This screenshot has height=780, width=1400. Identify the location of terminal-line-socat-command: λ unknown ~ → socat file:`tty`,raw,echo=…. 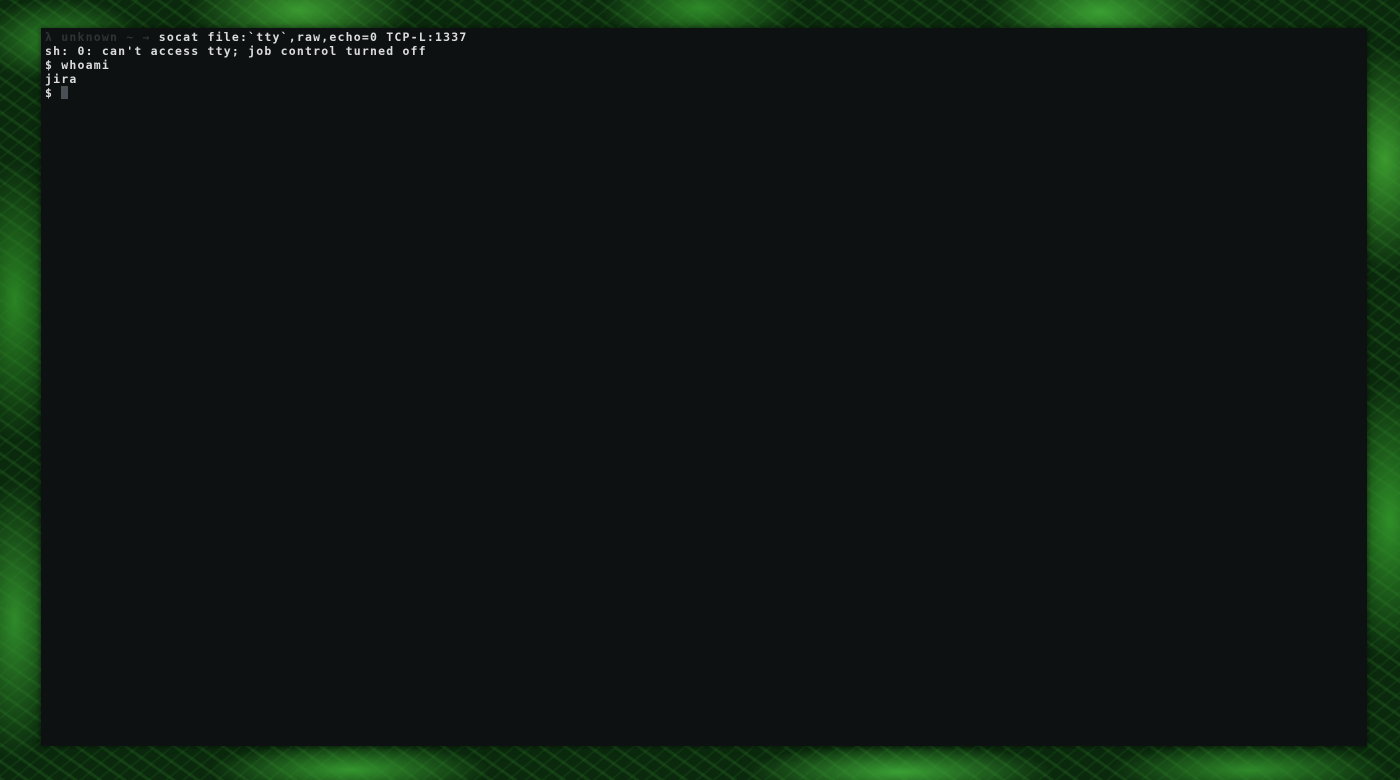
(704, 37).